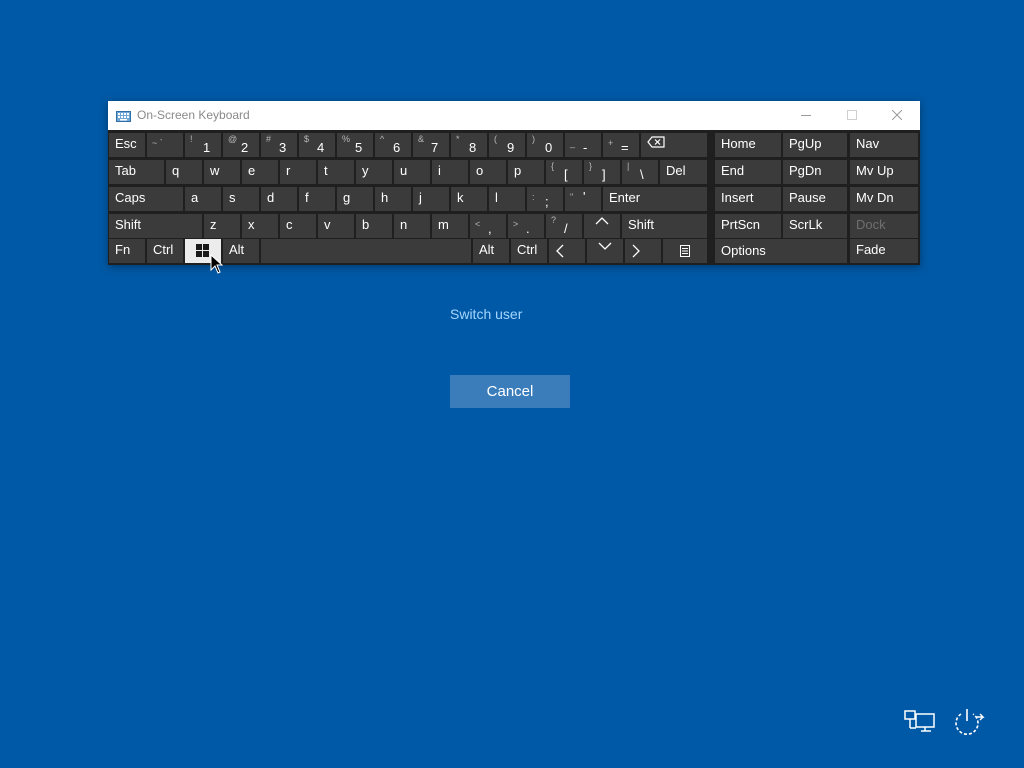 This screenshot has width=1024, height=768. I want to click on key-b: b, so click(374, 226).